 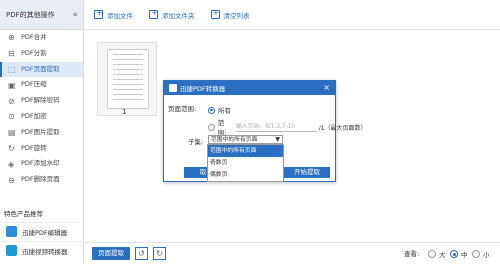 I want to click on subset-label-text: 子集:, so click(x=196, y=142).